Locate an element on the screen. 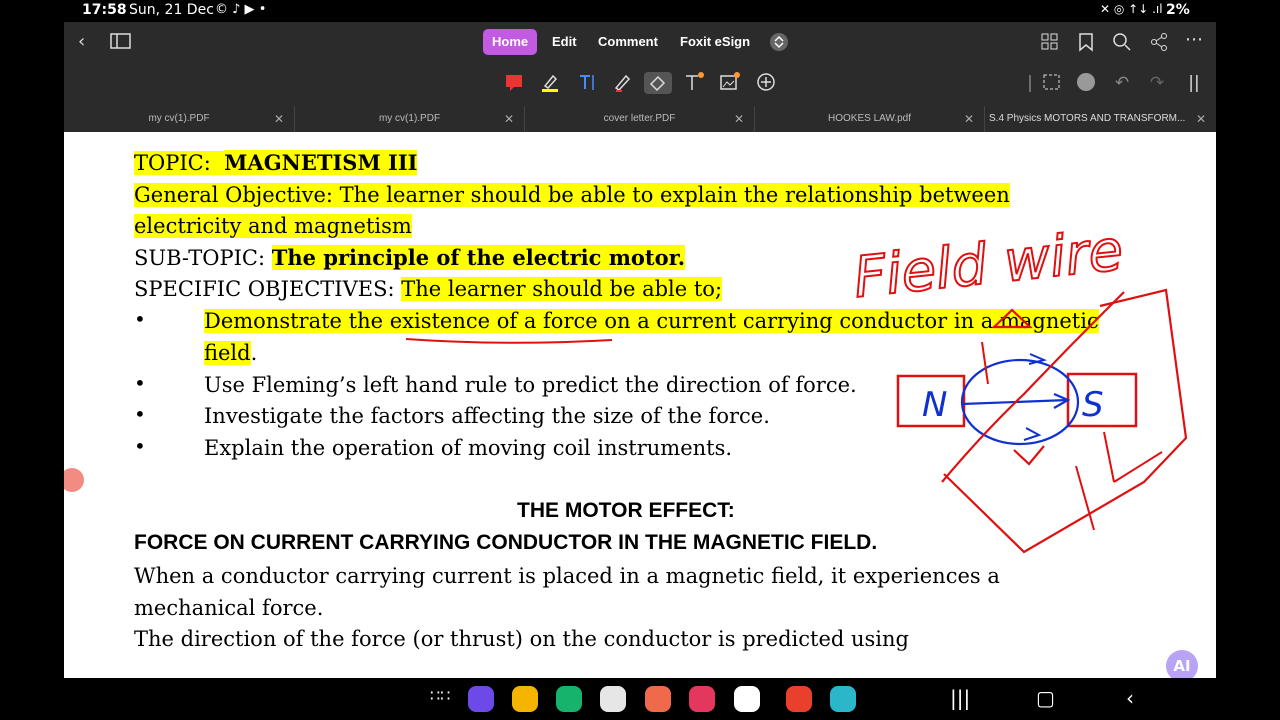 The height and width of the screenshot is (720, 1280). typewriter-icon is located at coordinates (694, 83).